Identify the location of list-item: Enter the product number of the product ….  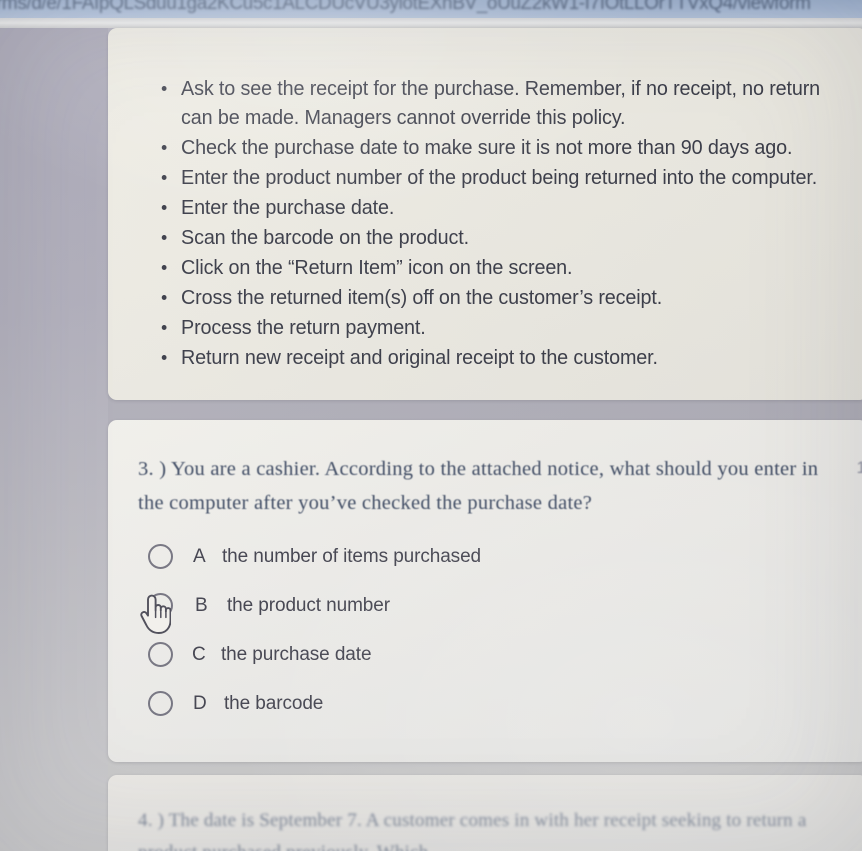
(498, 177).